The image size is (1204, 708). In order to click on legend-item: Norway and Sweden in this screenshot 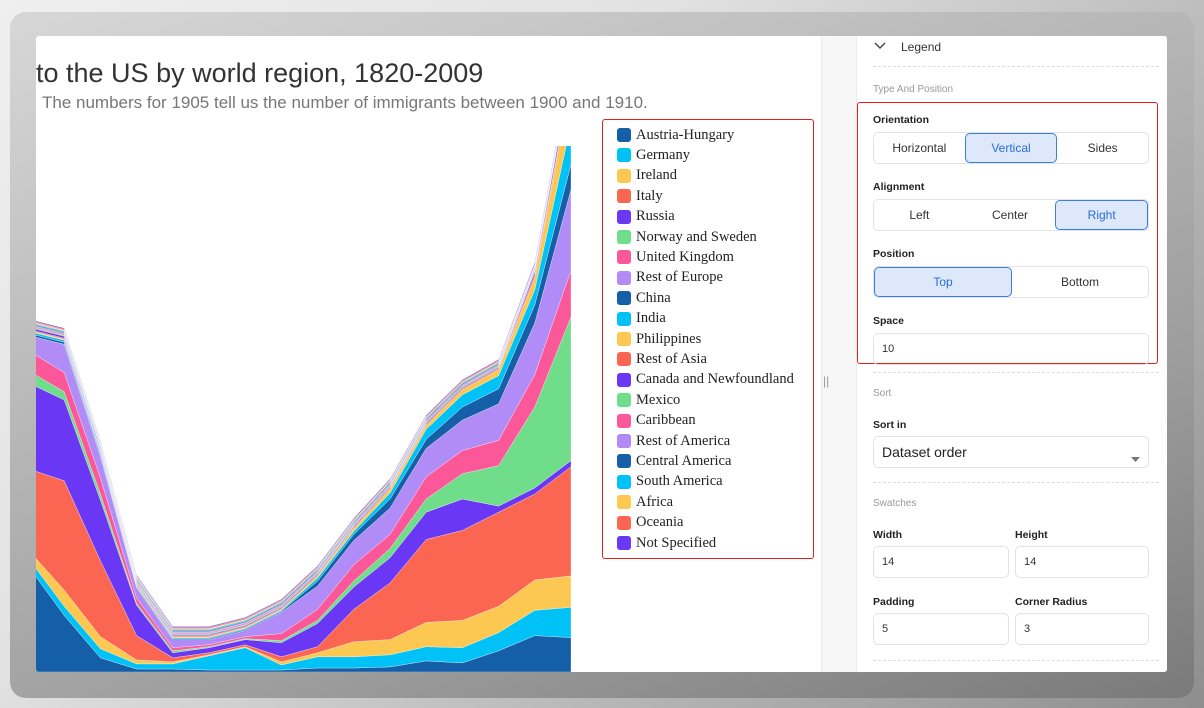, I will do `click(687, 237)`.